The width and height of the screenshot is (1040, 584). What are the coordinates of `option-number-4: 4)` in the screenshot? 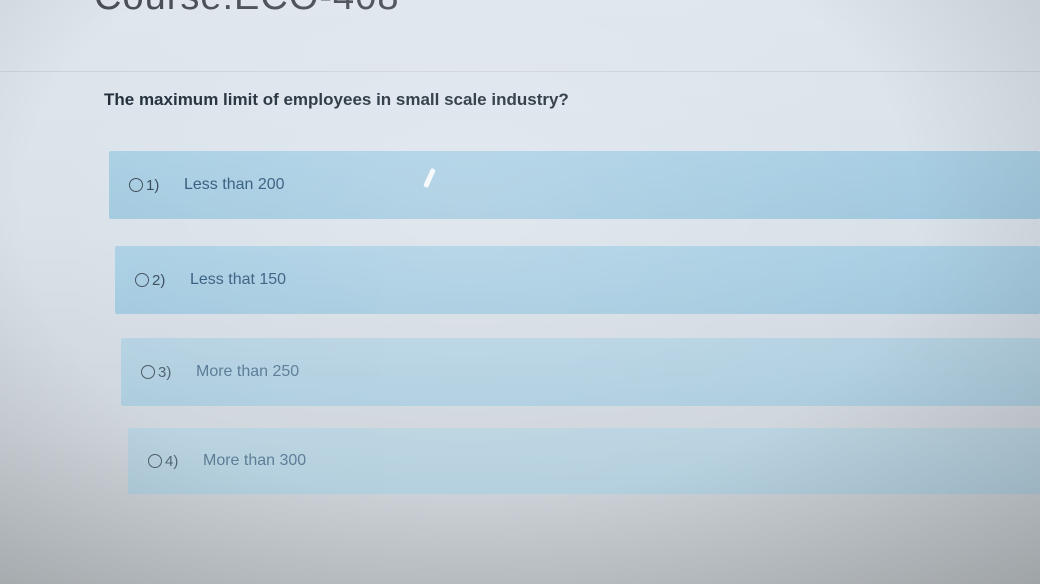 It's located at (172, 461).